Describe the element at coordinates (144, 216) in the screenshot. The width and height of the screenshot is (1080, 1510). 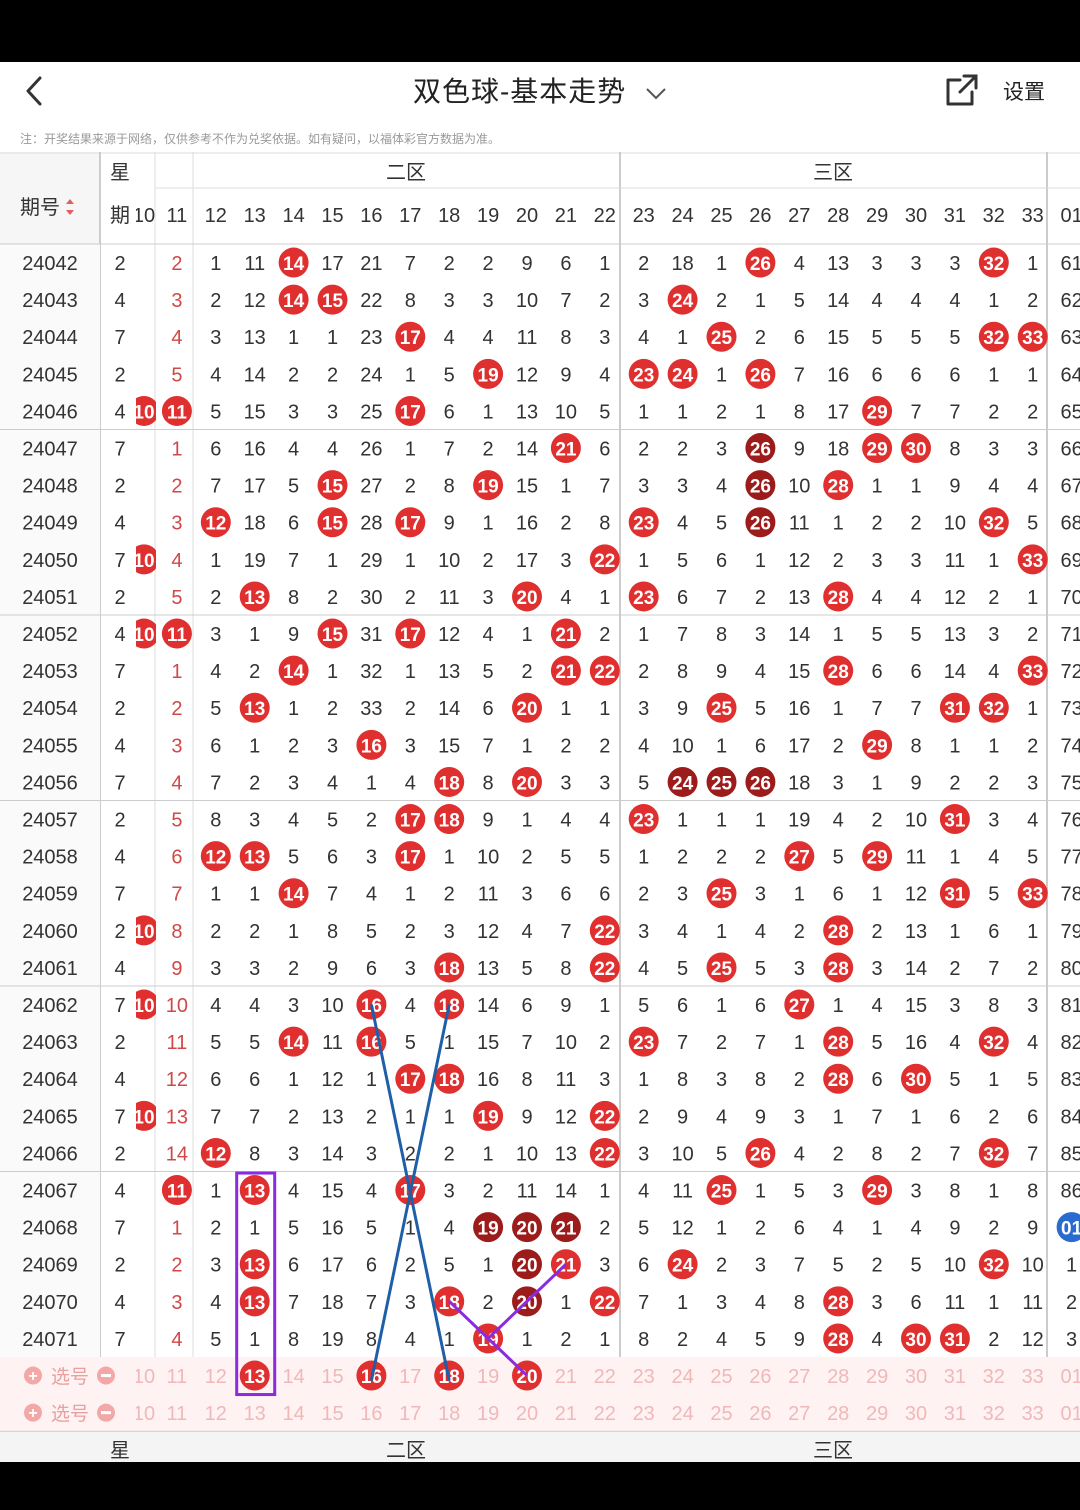
I see `col-header-10: 10` at that location.